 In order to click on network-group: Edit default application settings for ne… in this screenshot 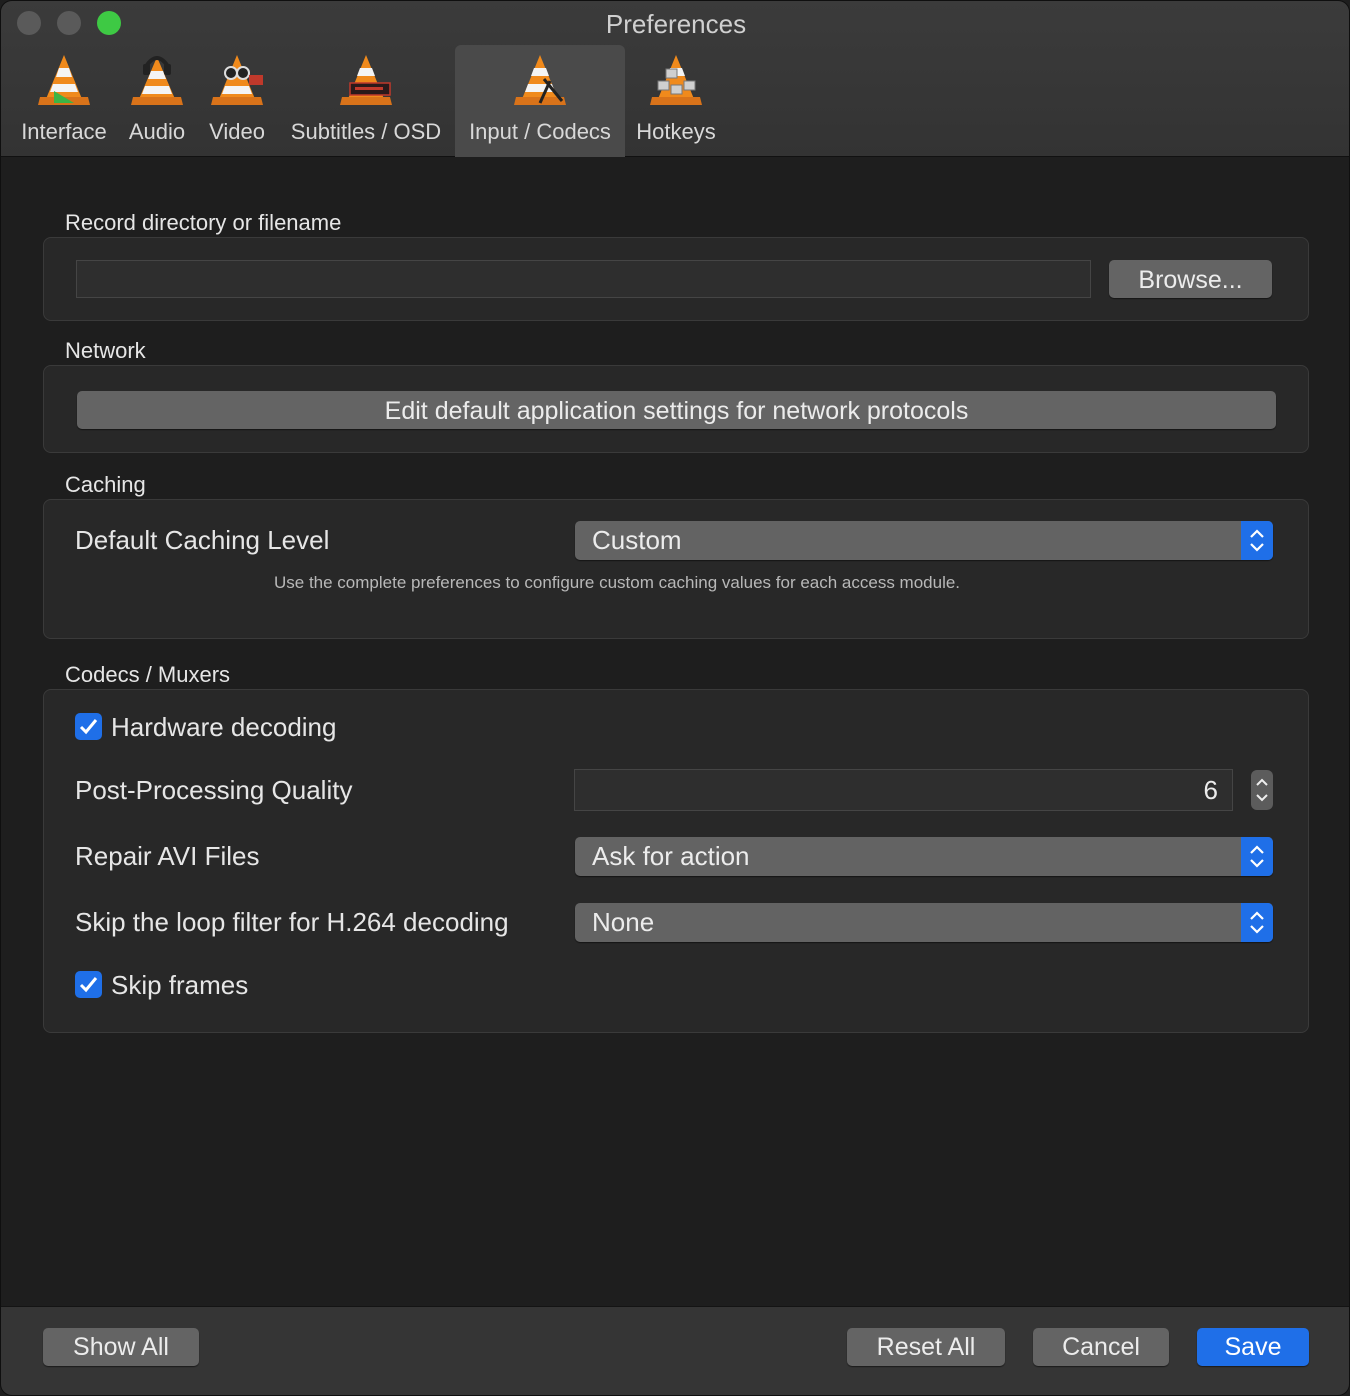, I will do `click(676, 409)`.